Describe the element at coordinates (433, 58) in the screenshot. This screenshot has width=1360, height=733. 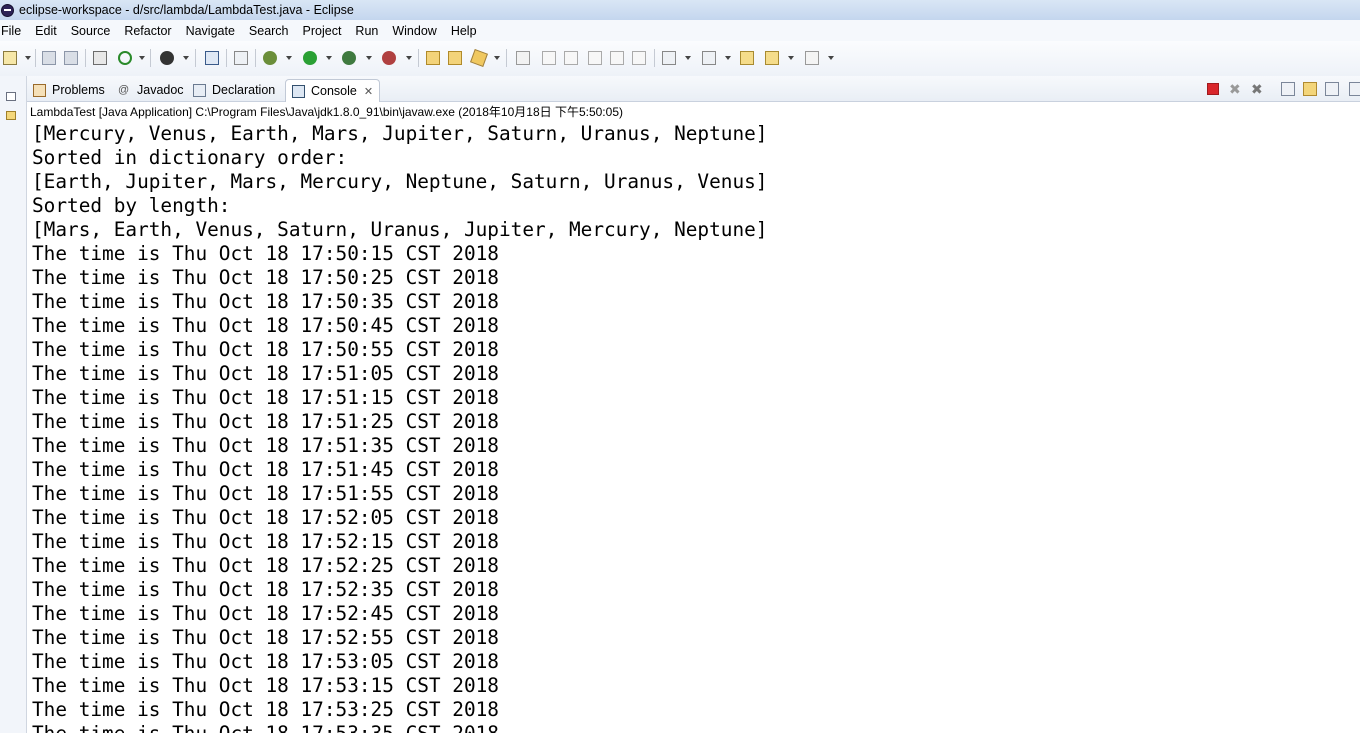
I see `open-type-icon` at that location.